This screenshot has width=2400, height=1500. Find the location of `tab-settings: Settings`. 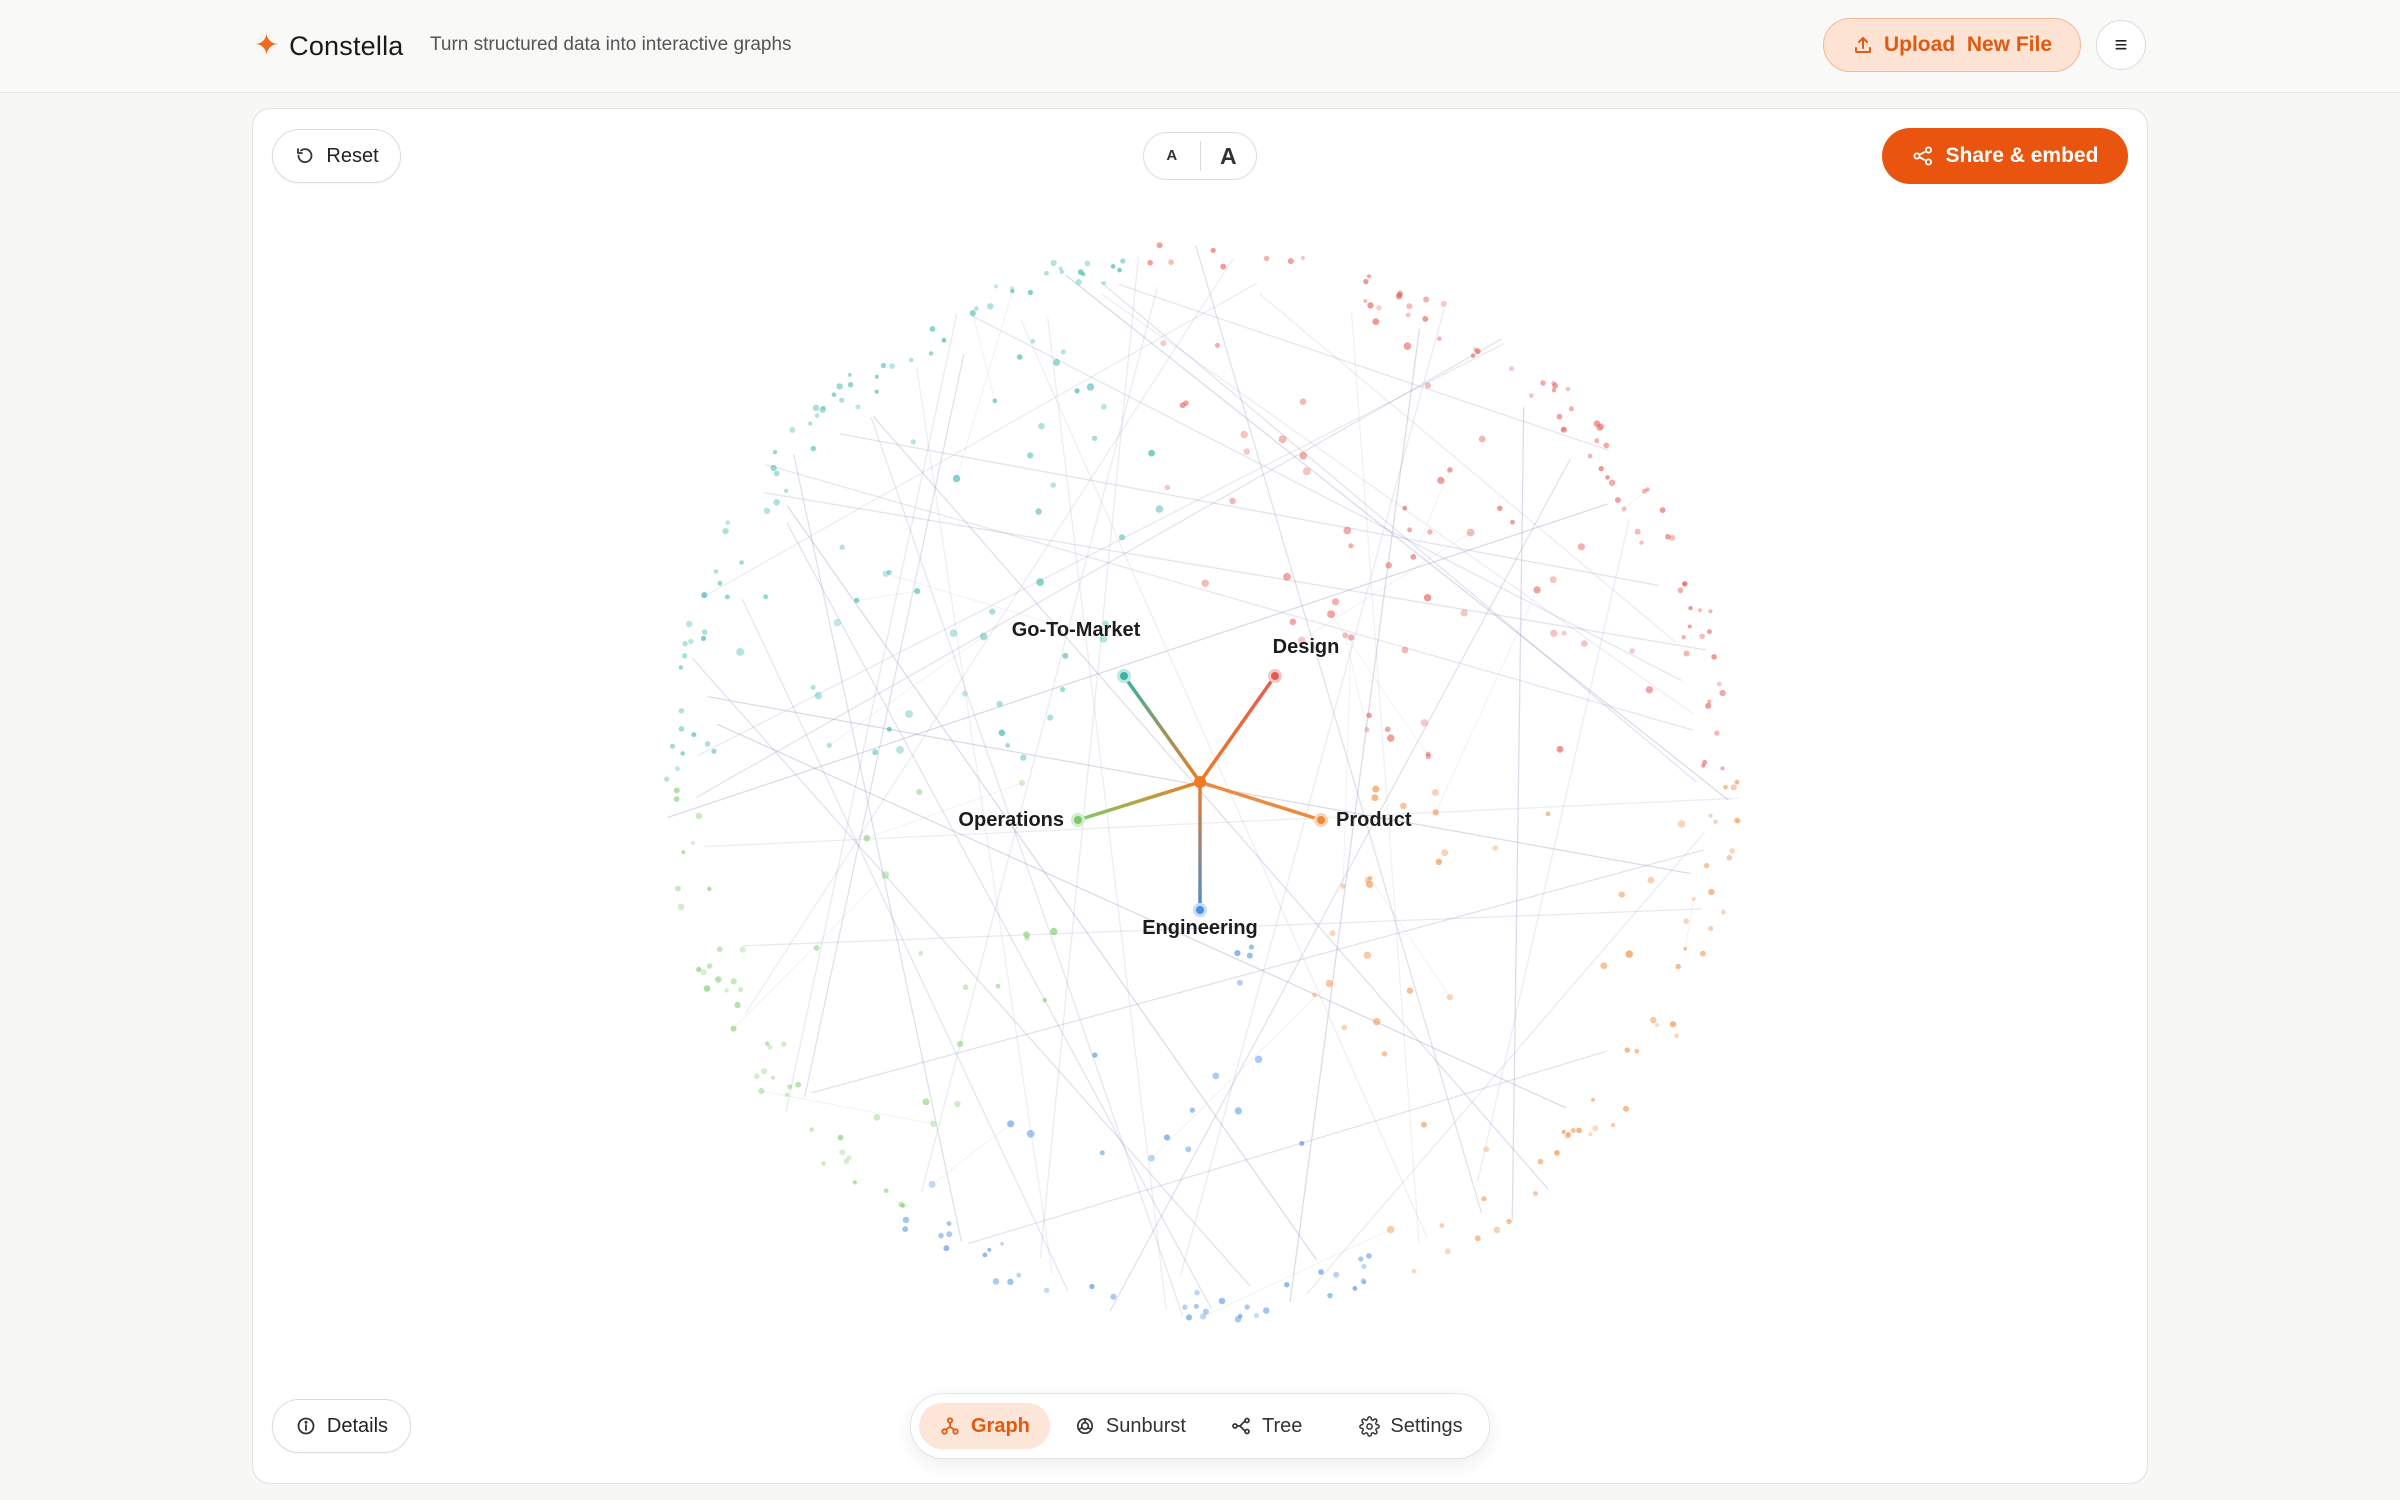

tab-settings: Settings is located at coordinates (1410, 1426).